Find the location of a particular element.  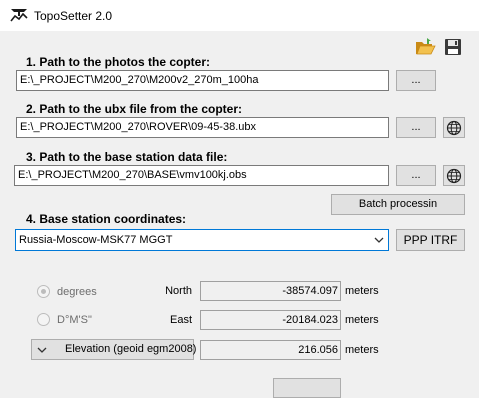

ubx-path-field: E:\_PROJECT\M200_270\ROVER\09-45-38.ubx is located at coordinates (202, 127).